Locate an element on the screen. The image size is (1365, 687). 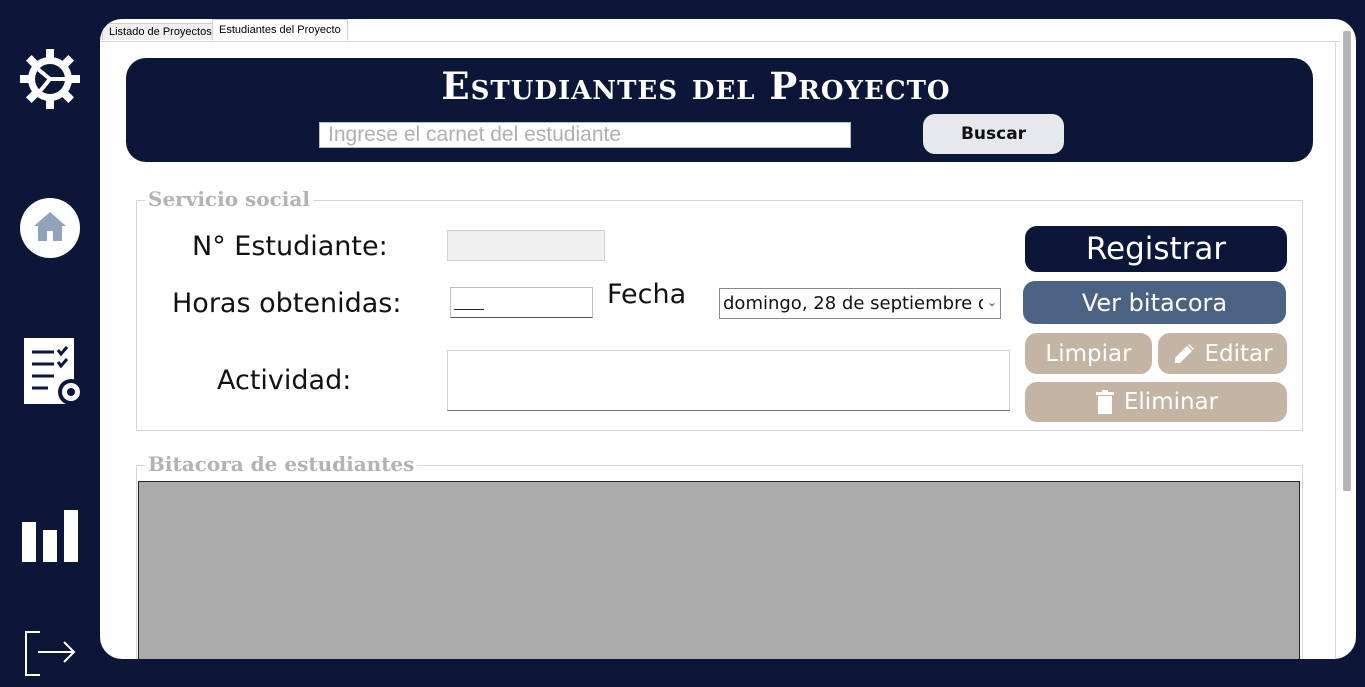
tab-estudiantes-del-proyecto: Estudiantes del Proyecto is located at coordinates (280, 30).